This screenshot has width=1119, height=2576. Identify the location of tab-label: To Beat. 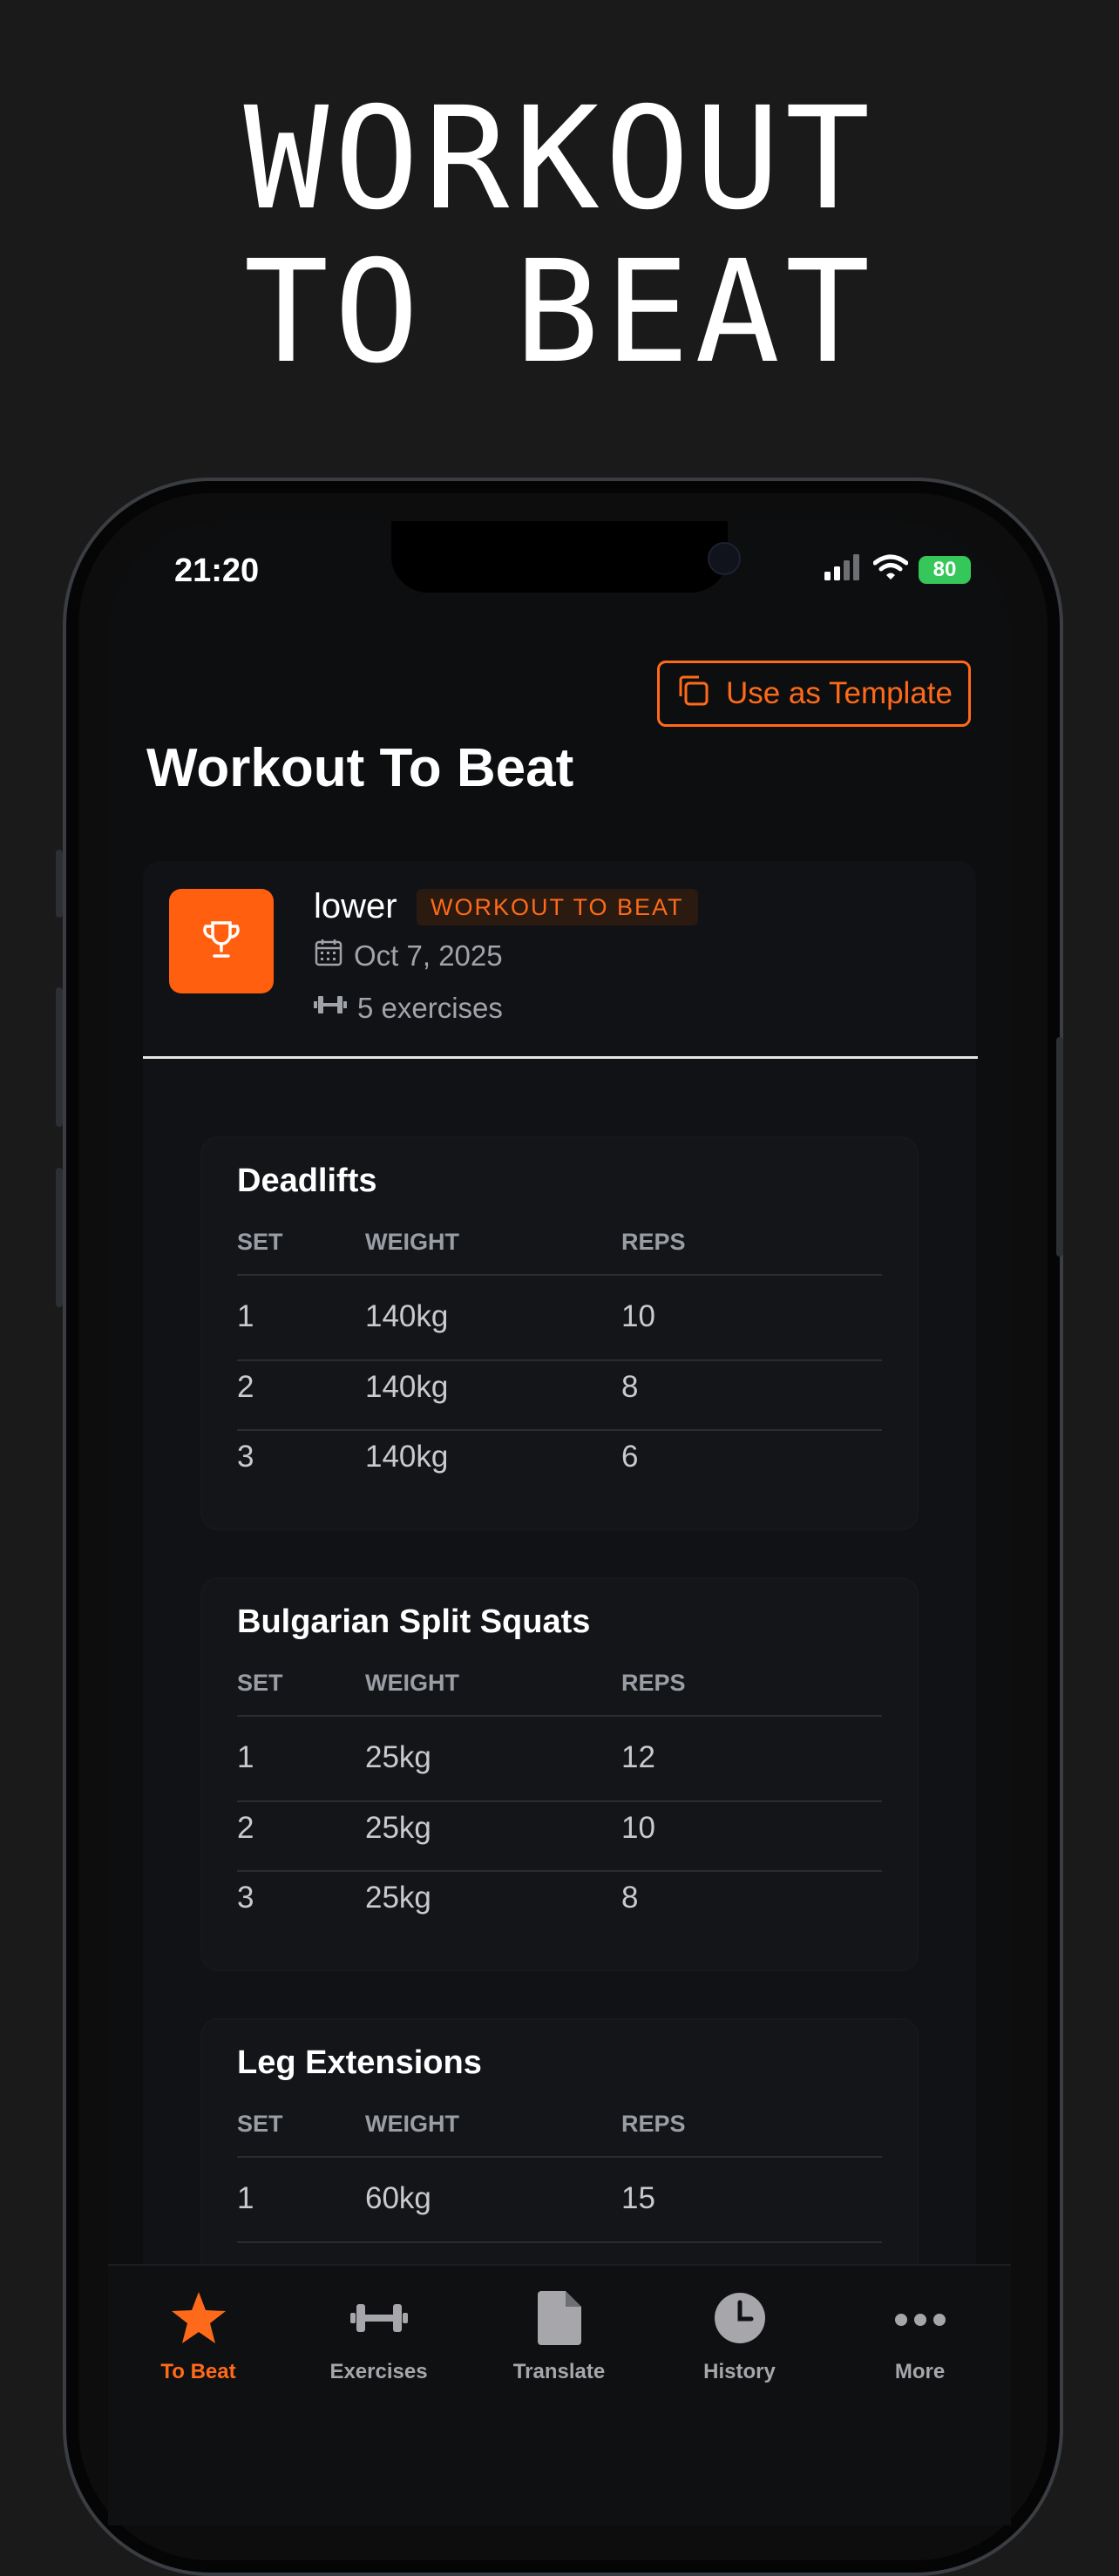
(198, 2372).